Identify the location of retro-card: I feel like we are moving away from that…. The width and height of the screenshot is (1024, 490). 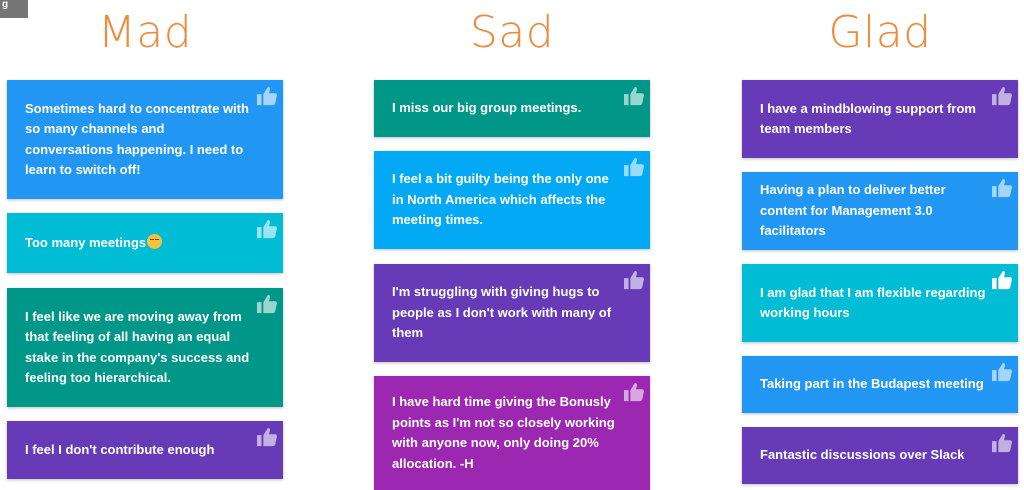
(145, 347).